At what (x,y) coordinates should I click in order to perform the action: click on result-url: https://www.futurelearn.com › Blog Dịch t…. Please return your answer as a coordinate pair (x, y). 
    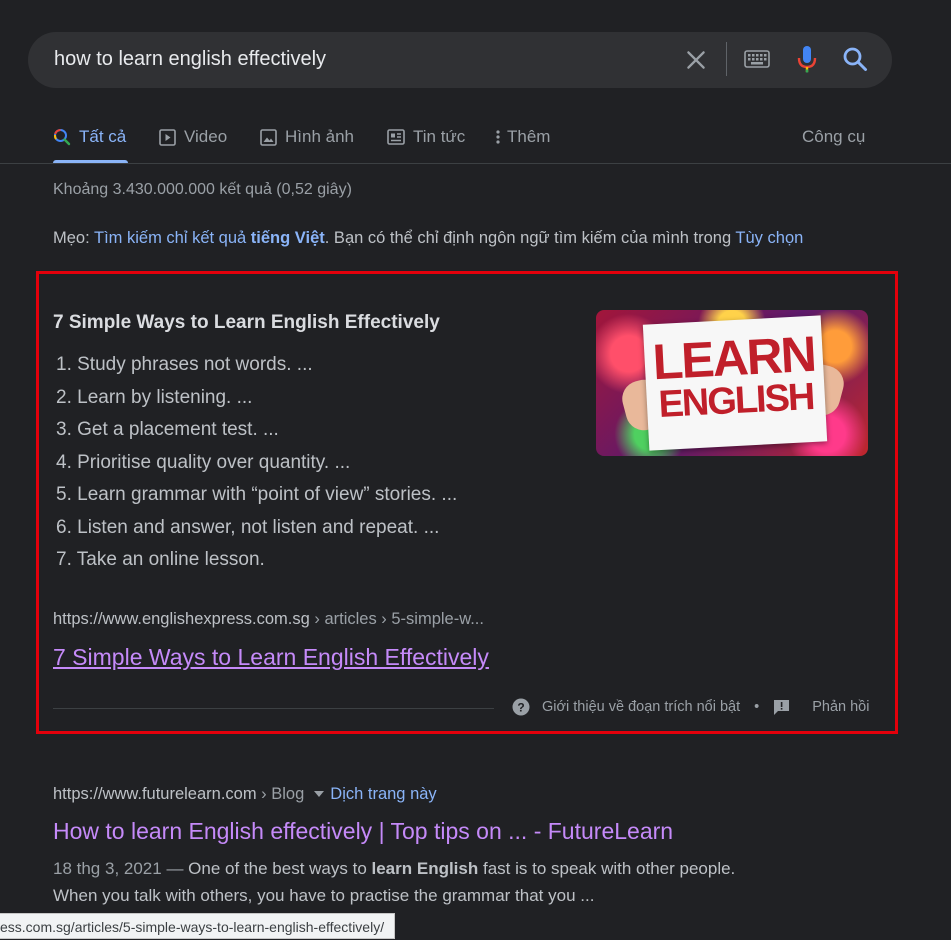
    Looking at the image, I should click on (245, 794).